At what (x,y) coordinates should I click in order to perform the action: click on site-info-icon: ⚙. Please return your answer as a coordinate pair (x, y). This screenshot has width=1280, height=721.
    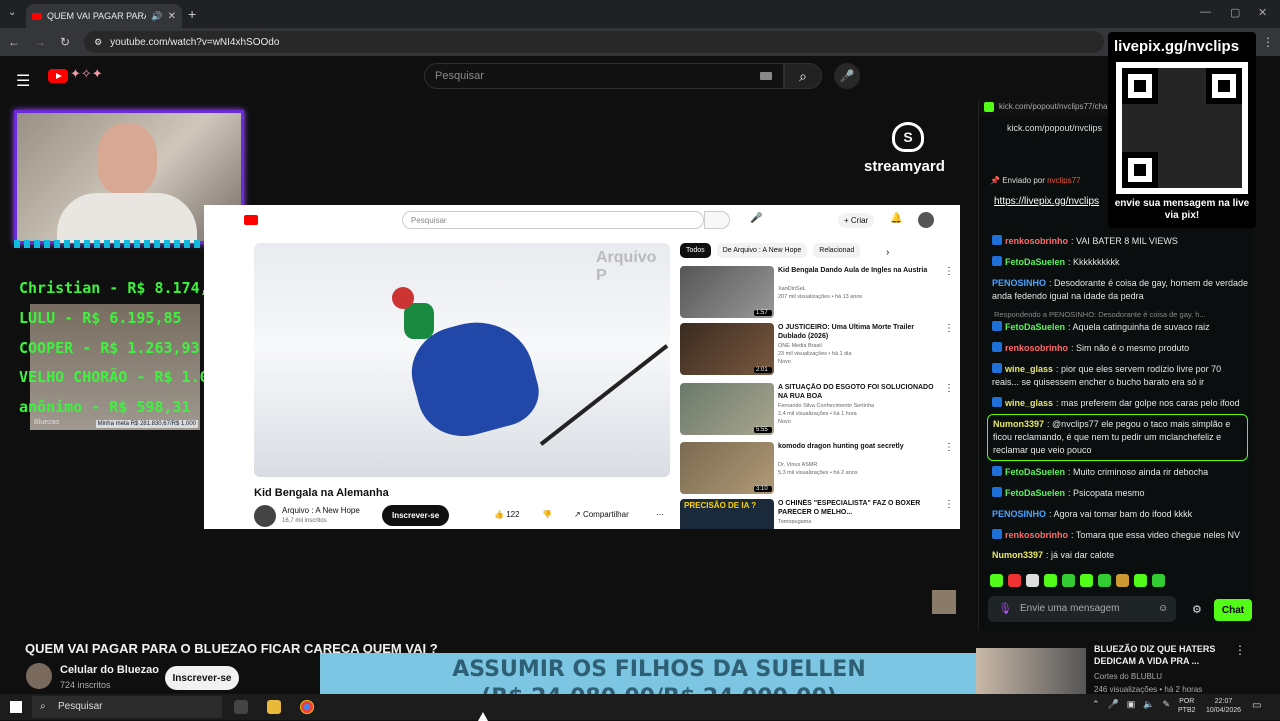
    Looking at the image, I should click on (98, 42).